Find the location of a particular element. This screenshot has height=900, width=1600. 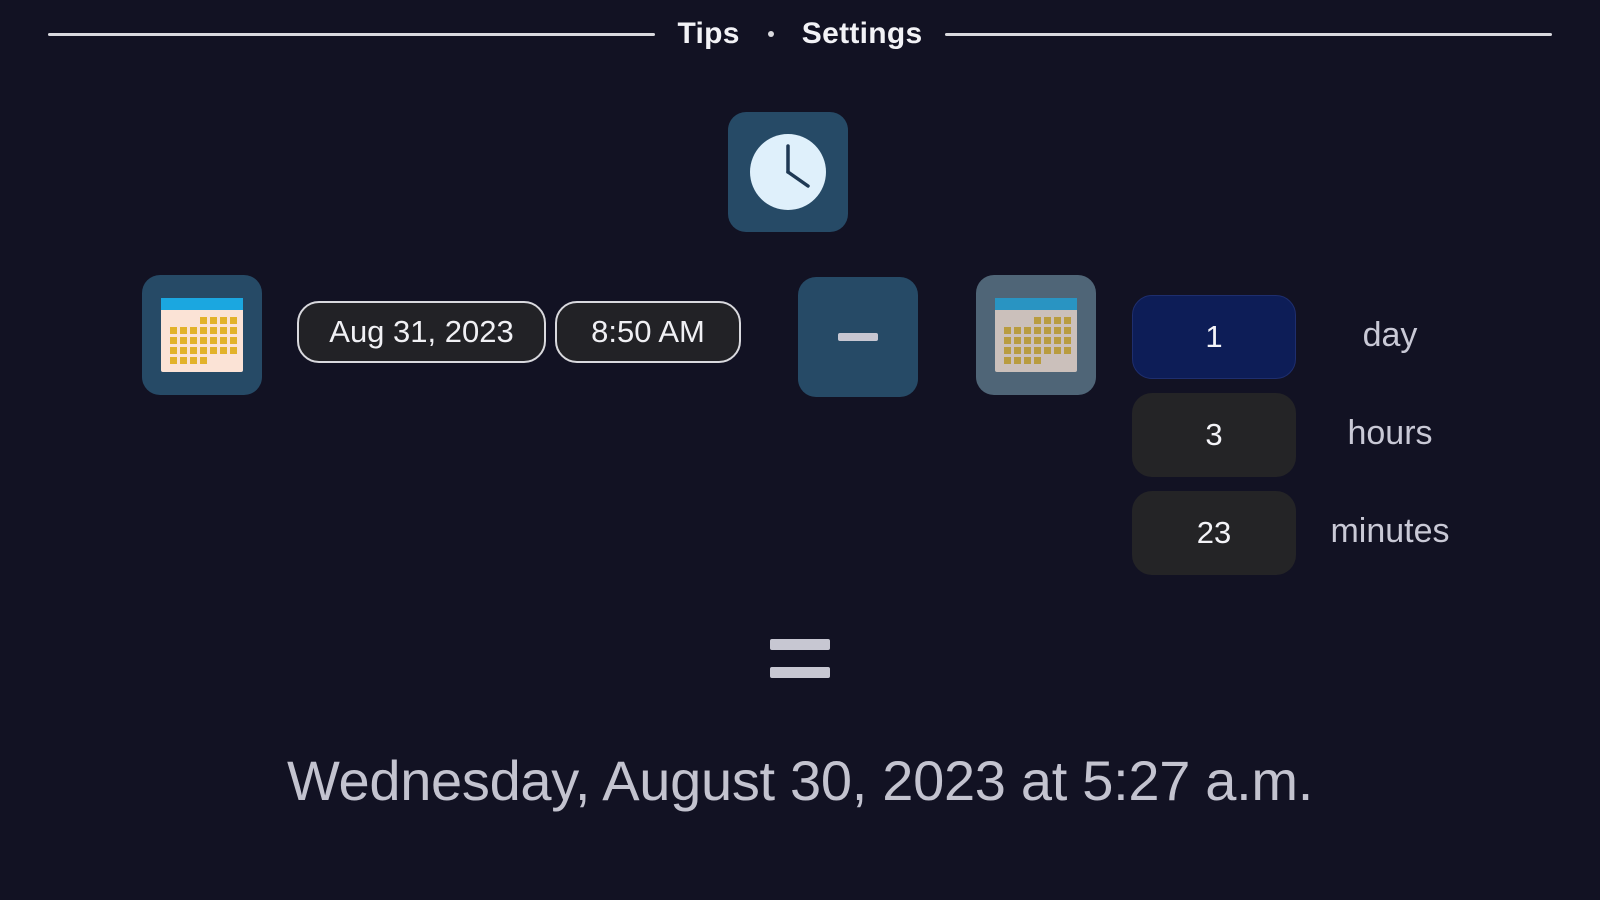

equals-bar-bottom is located at coordinates (800, 672).